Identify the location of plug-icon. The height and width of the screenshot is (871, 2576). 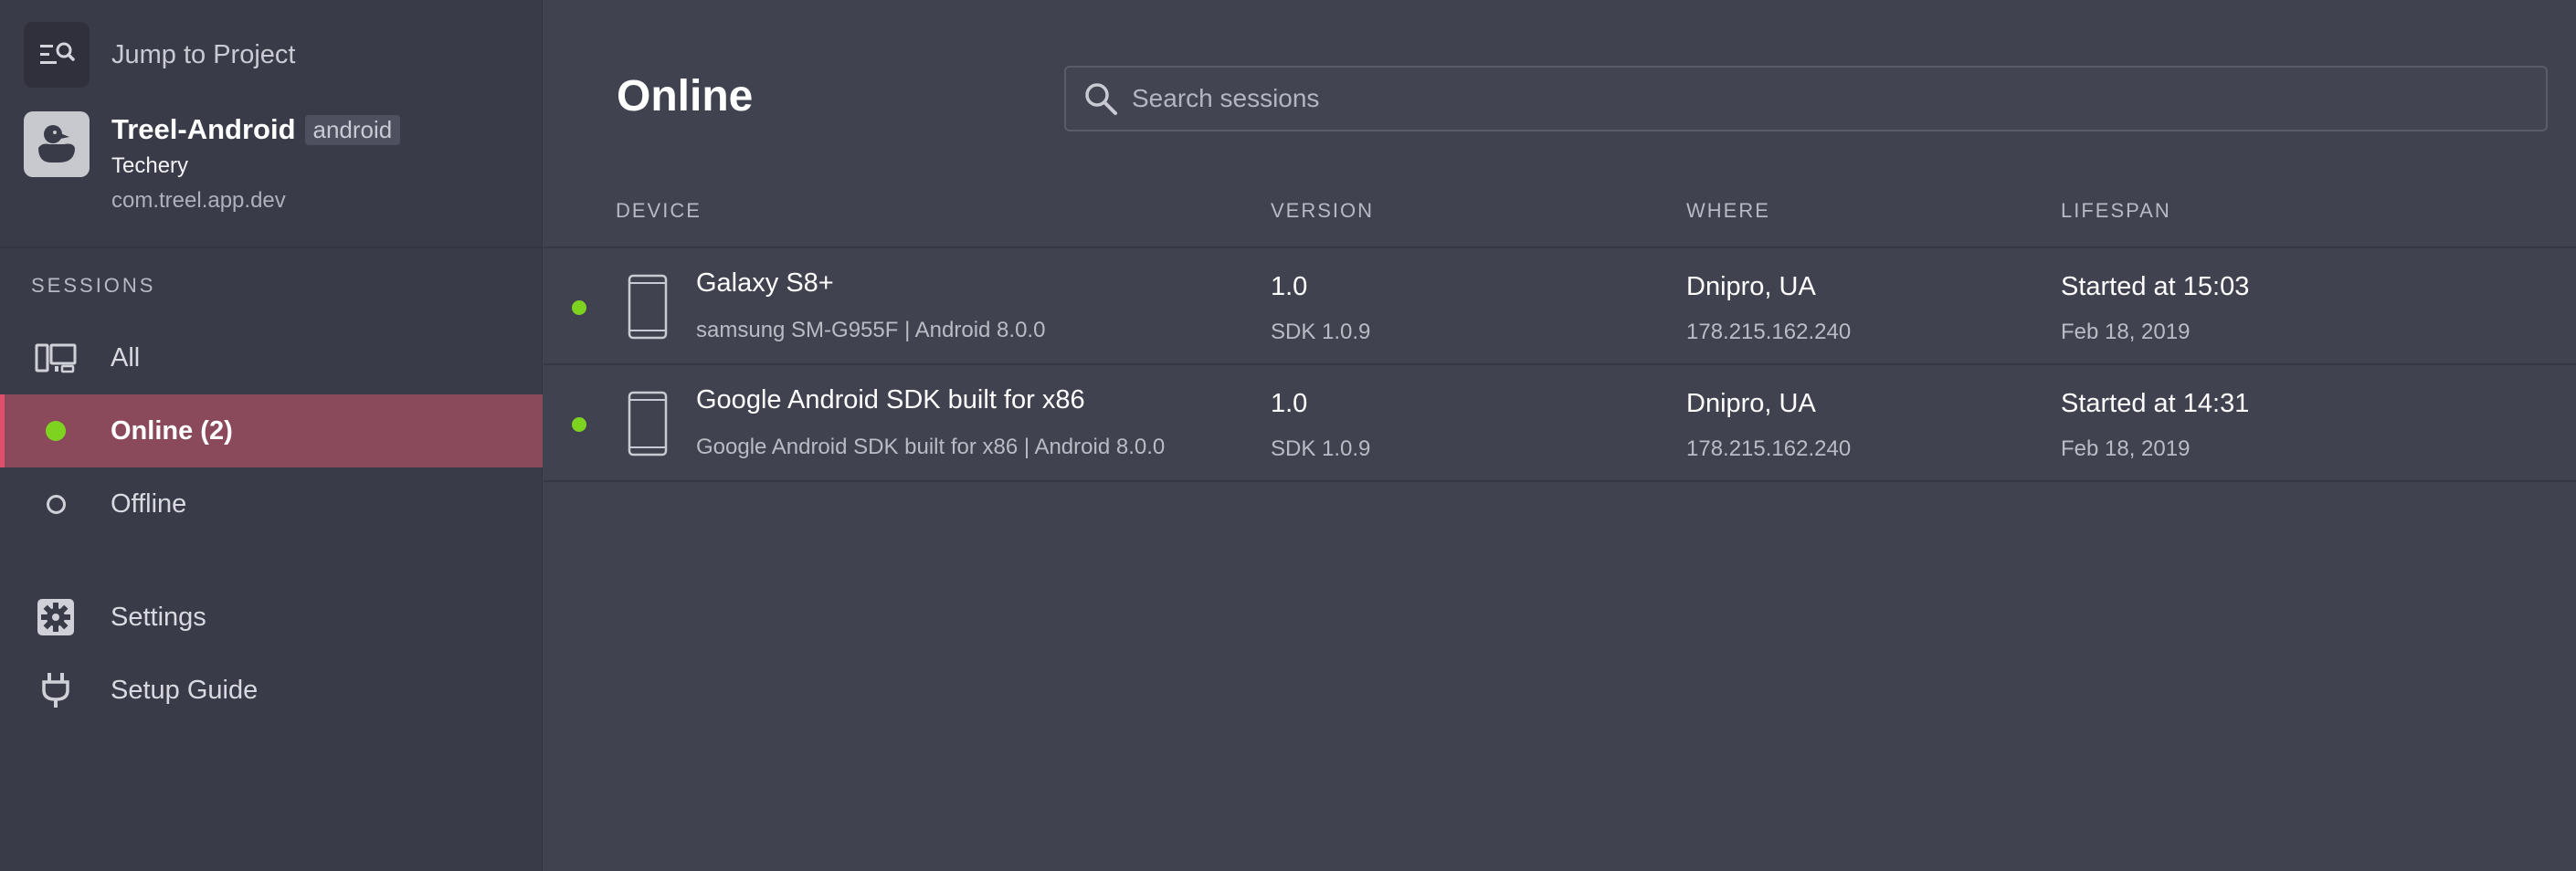
(55, 690).